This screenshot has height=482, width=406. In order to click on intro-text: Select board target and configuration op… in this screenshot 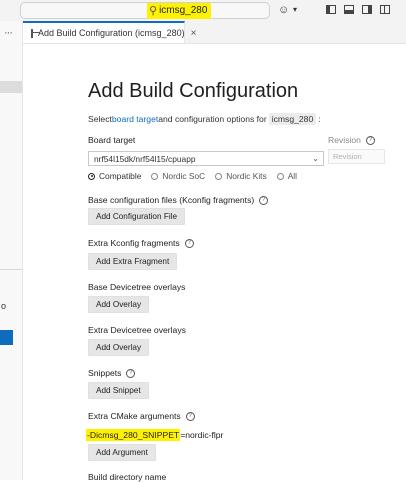, I will do `click(204, 119)`.